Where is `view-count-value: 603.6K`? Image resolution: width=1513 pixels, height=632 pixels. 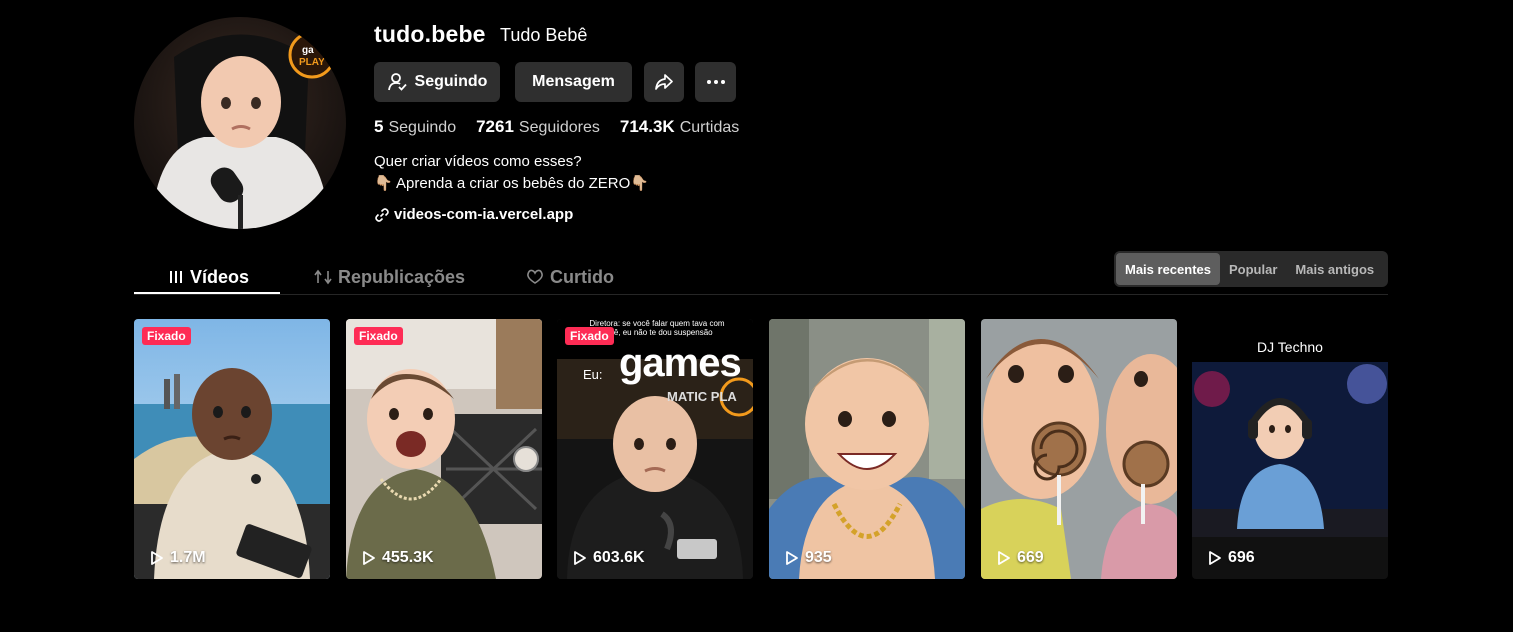 view-count-value: 603.6K is located at coordinates (619, 557).